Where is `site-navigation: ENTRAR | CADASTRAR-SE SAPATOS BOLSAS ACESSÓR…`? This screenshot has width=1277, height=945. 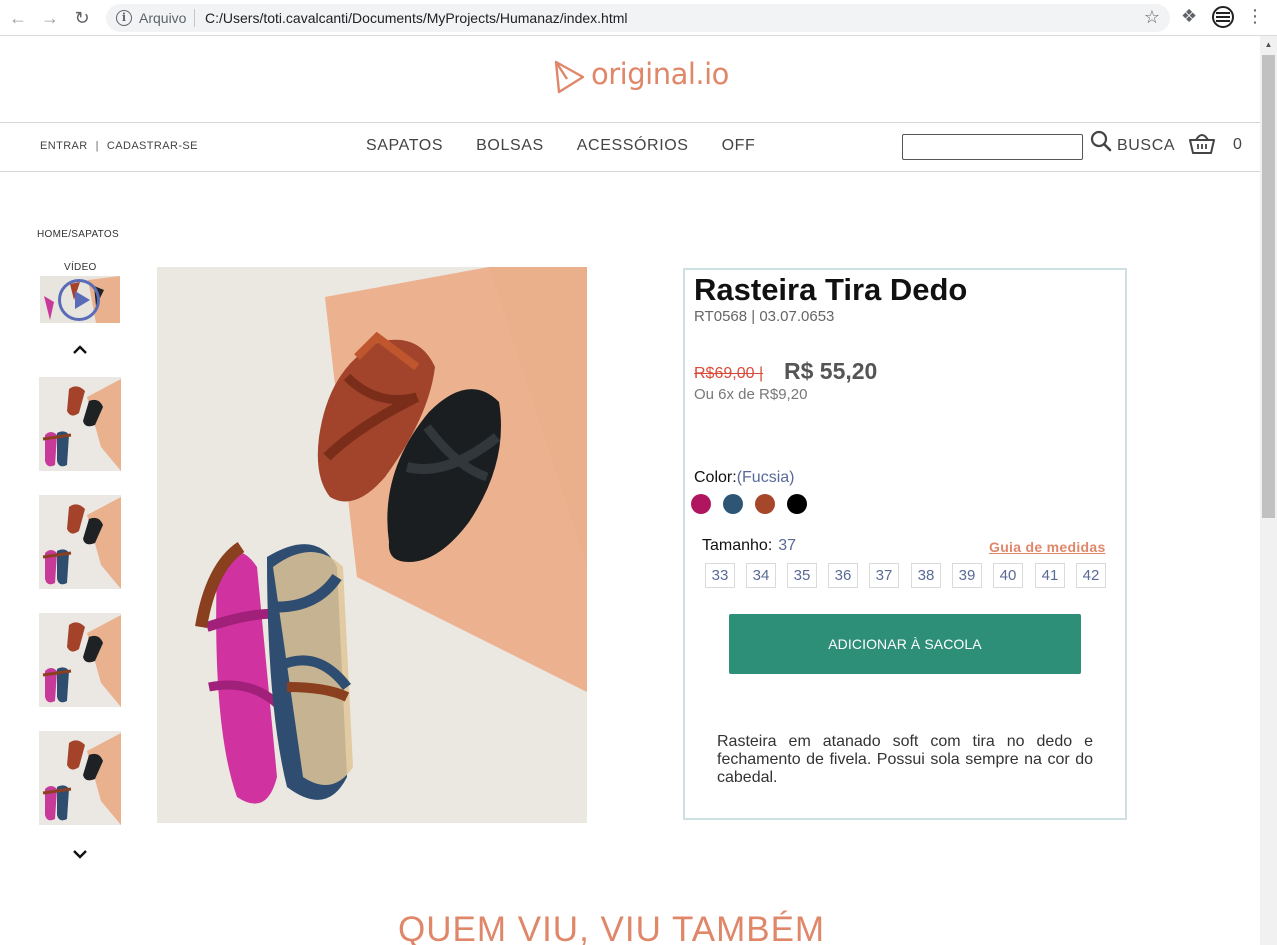 site-navigation: ENTRAR | CADASTRAR-SE SAPATOS BOLSAS ACESSÓR… is located at coordinates (630, 147).